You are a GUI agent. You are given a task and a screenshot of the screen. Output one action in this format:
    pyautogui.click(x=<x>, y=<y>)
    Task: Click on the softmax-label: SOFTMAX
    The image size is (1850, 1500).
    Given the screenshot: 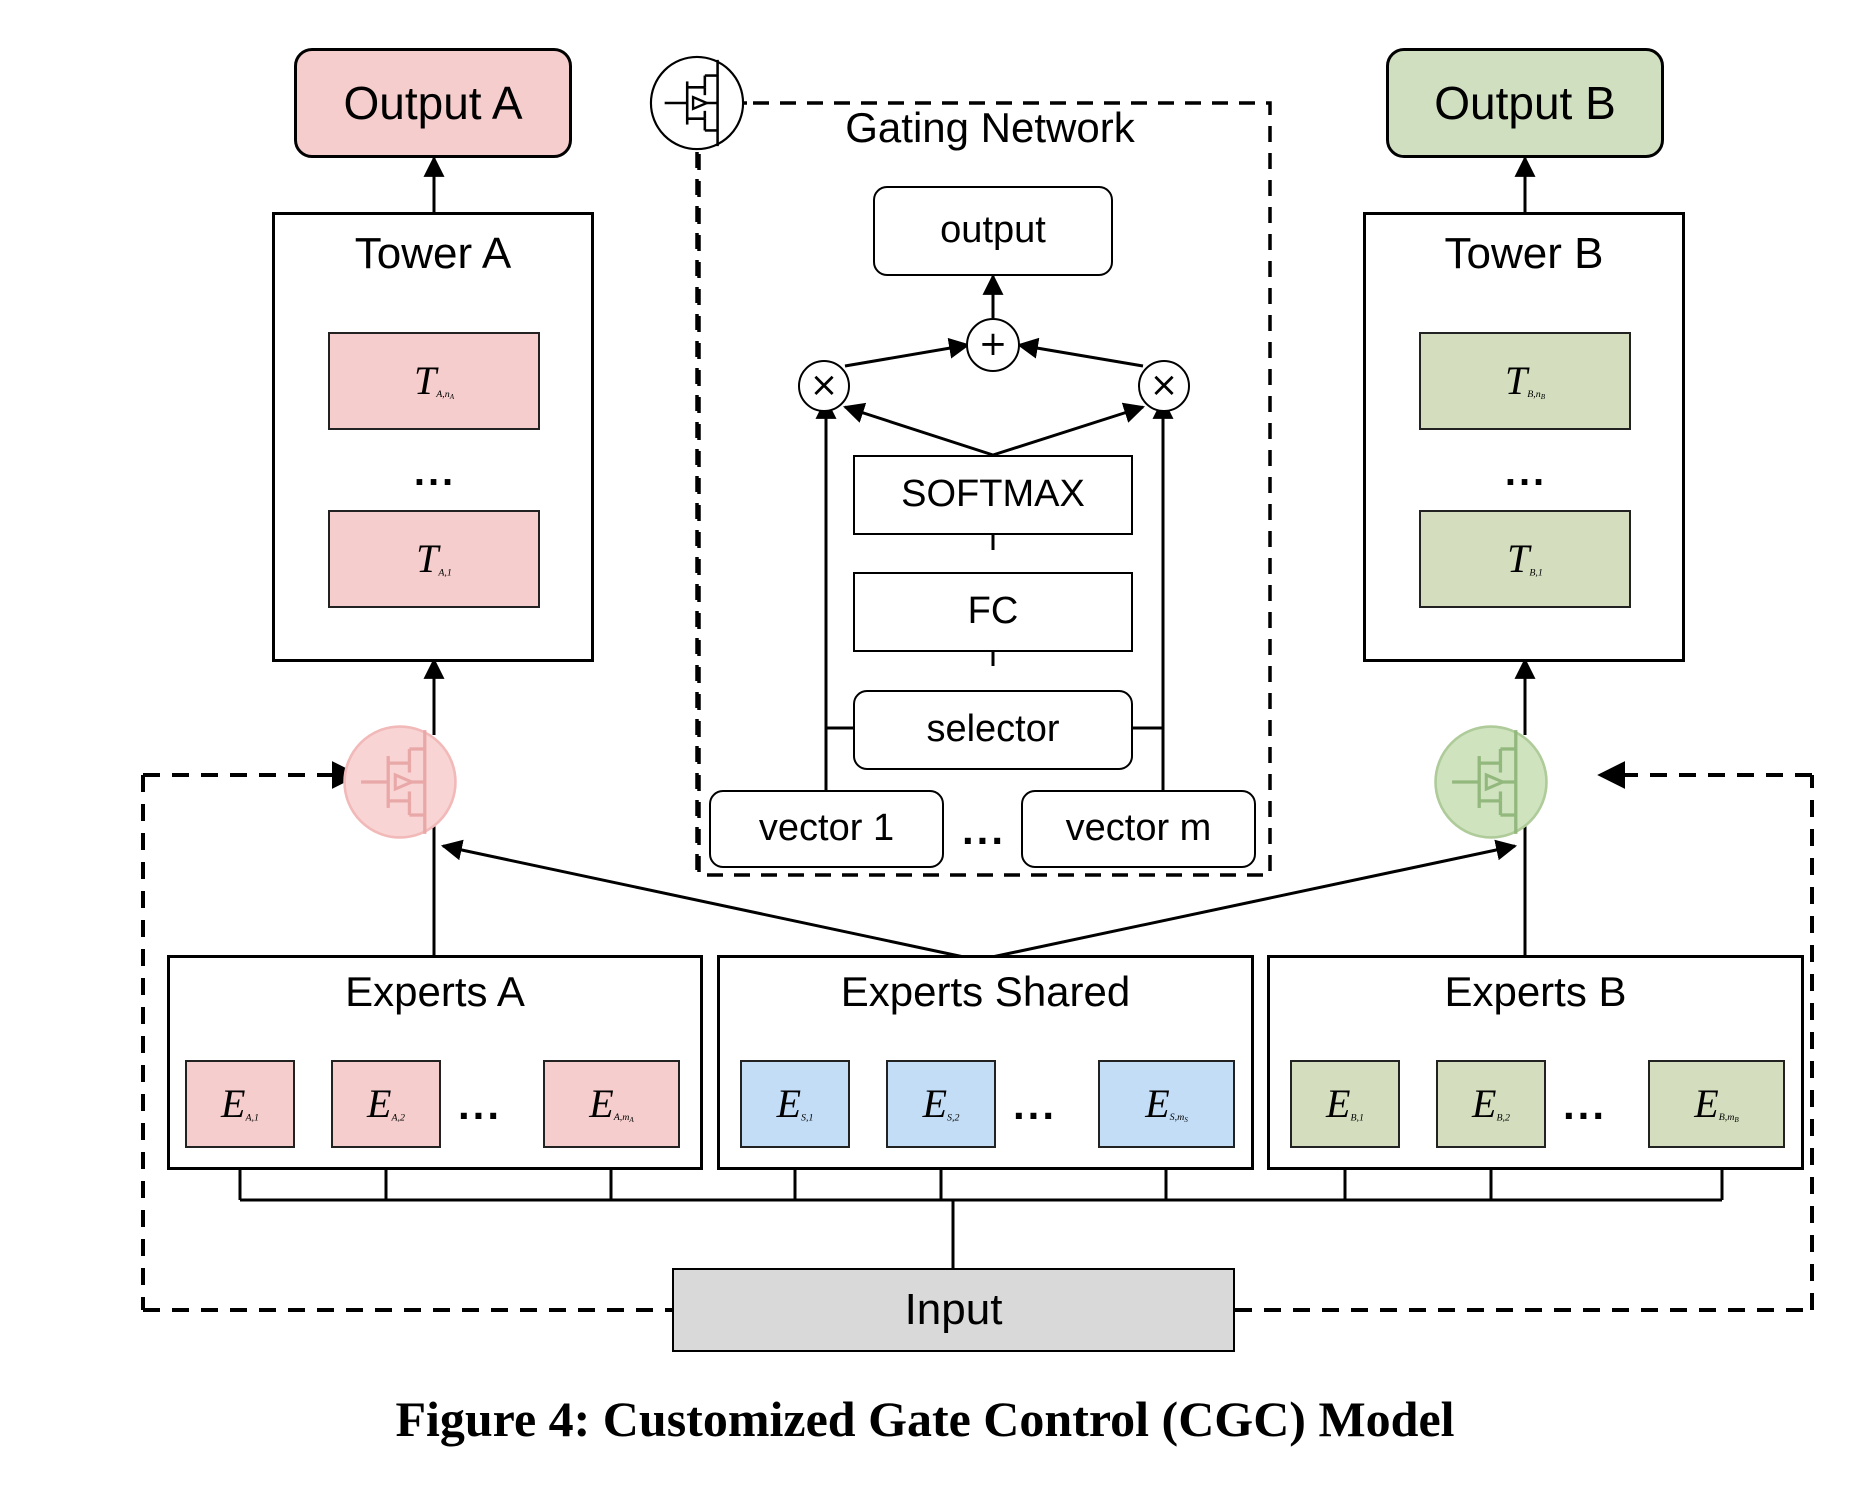 What is the action you would take?
    pyautogui.click(x=993, y=494)
    